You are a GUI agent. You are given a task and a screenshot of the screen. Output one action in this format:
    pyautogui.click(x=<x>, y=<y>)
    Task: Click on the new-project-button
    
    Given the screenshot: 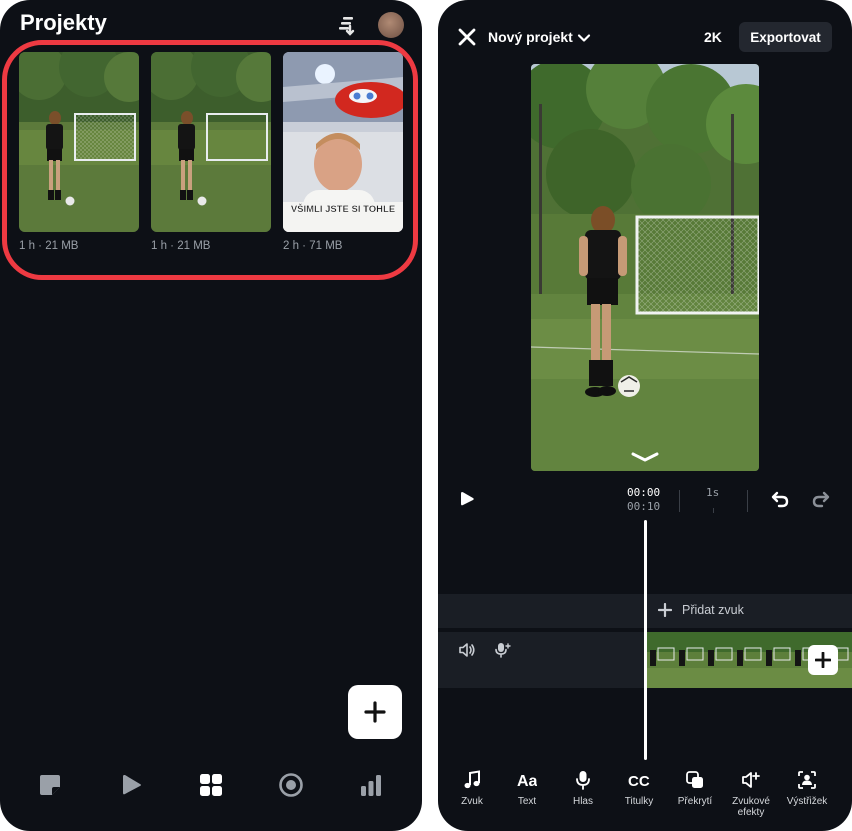 What is the action you would take?
    pyautogui.click(x=375, y=712)
    